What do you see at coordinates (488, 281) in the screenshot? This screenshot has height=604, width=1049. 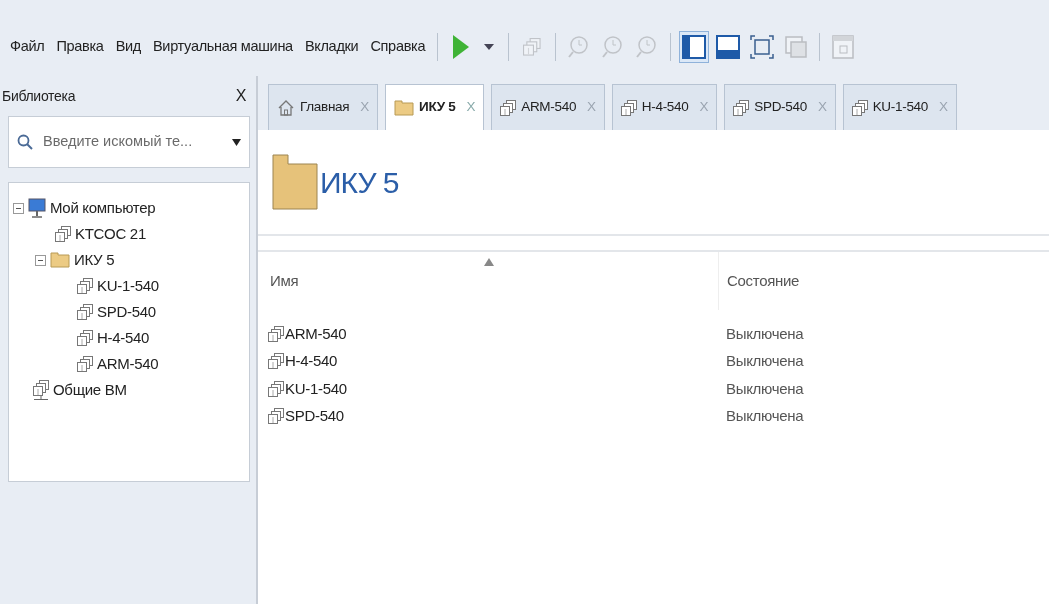 I see `column-header: Имя` at bounding box center [488, 281].